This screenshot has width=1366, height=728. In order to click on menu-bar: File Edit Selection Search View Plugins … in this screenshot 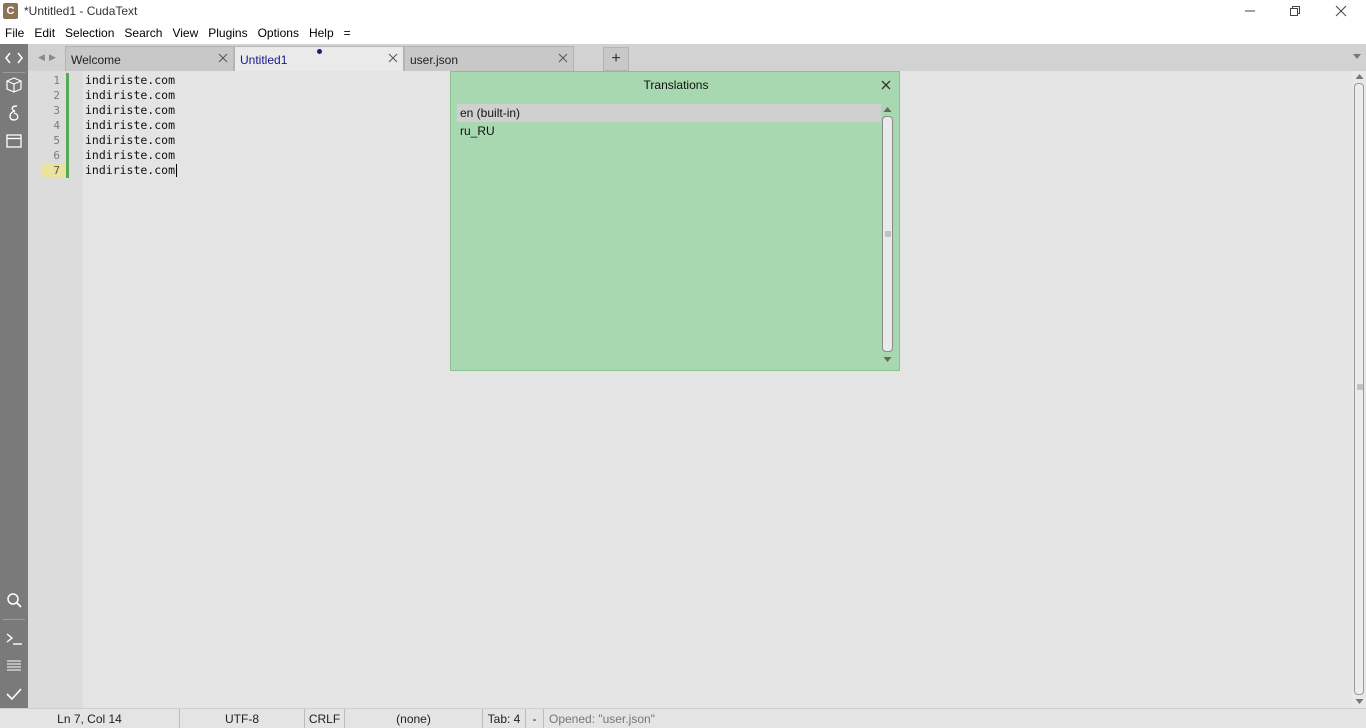, I will do `click(683, 33)`.